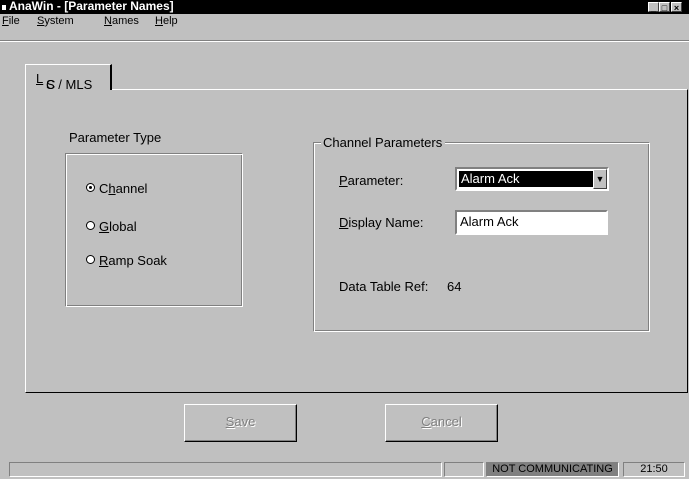 This screenshot has height=479, width=689. I want to click on communication-status: NOT COMMUNICATING, so click(552, 469).